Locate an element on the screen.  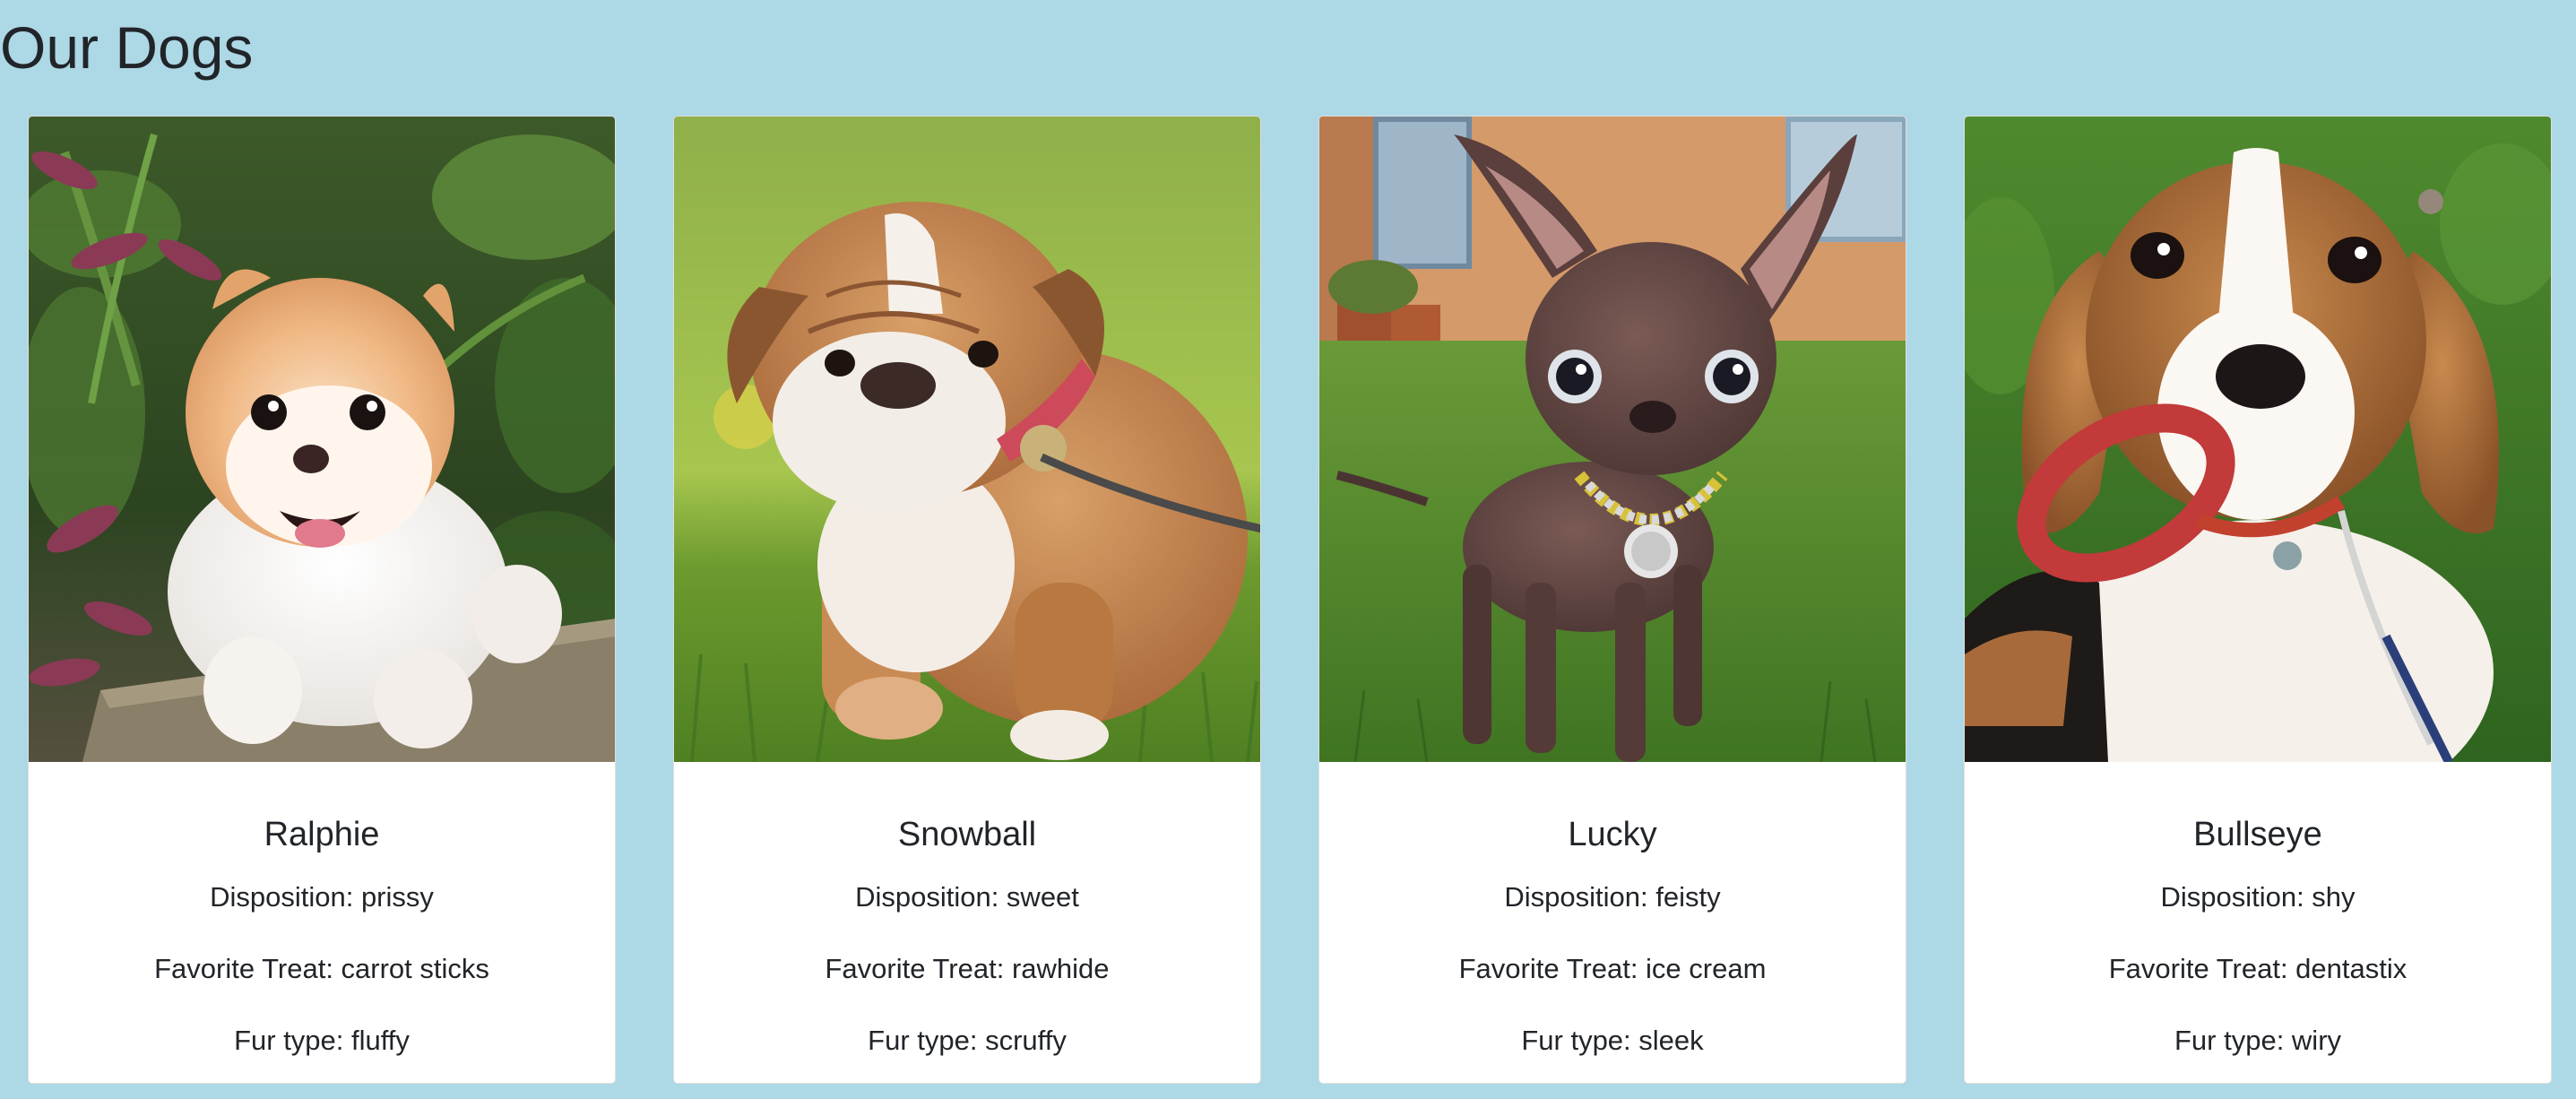
dog-fur-type: Fur type: fluffy is located at coordinates (322, 1040).